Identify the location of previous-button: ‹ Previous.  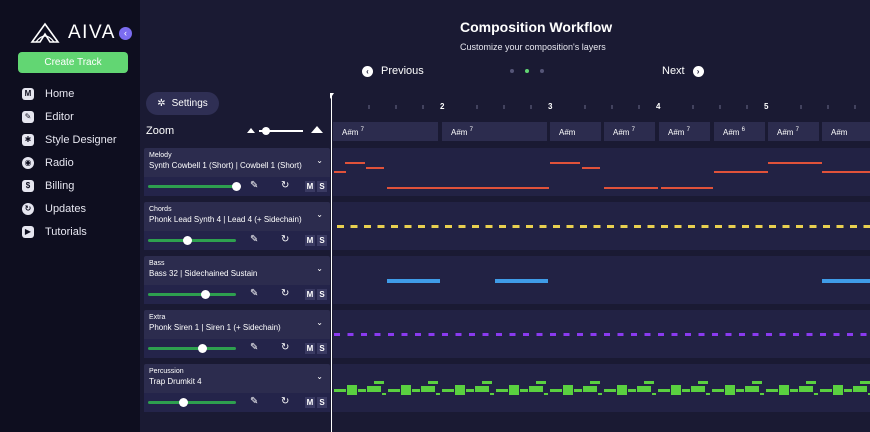
(393, 71).